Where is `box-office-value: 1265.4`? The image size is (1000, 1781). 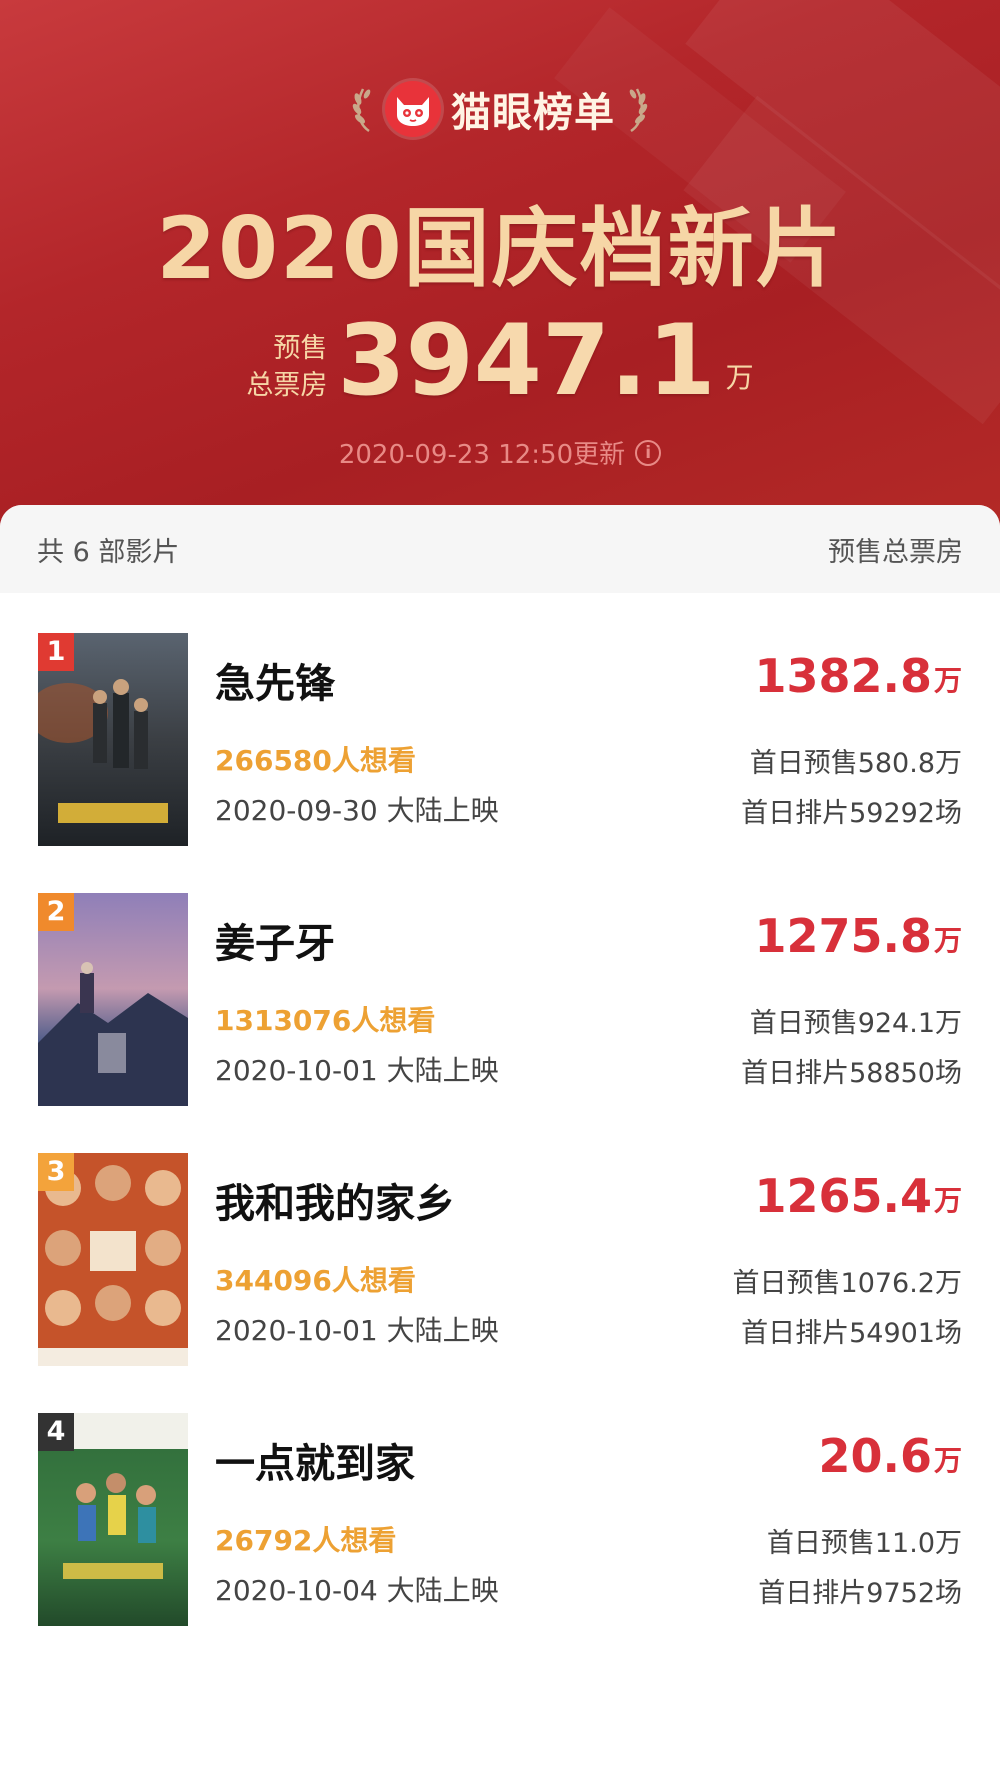
box-office-value: 1265.4 is located at coordinates (843, 1196).